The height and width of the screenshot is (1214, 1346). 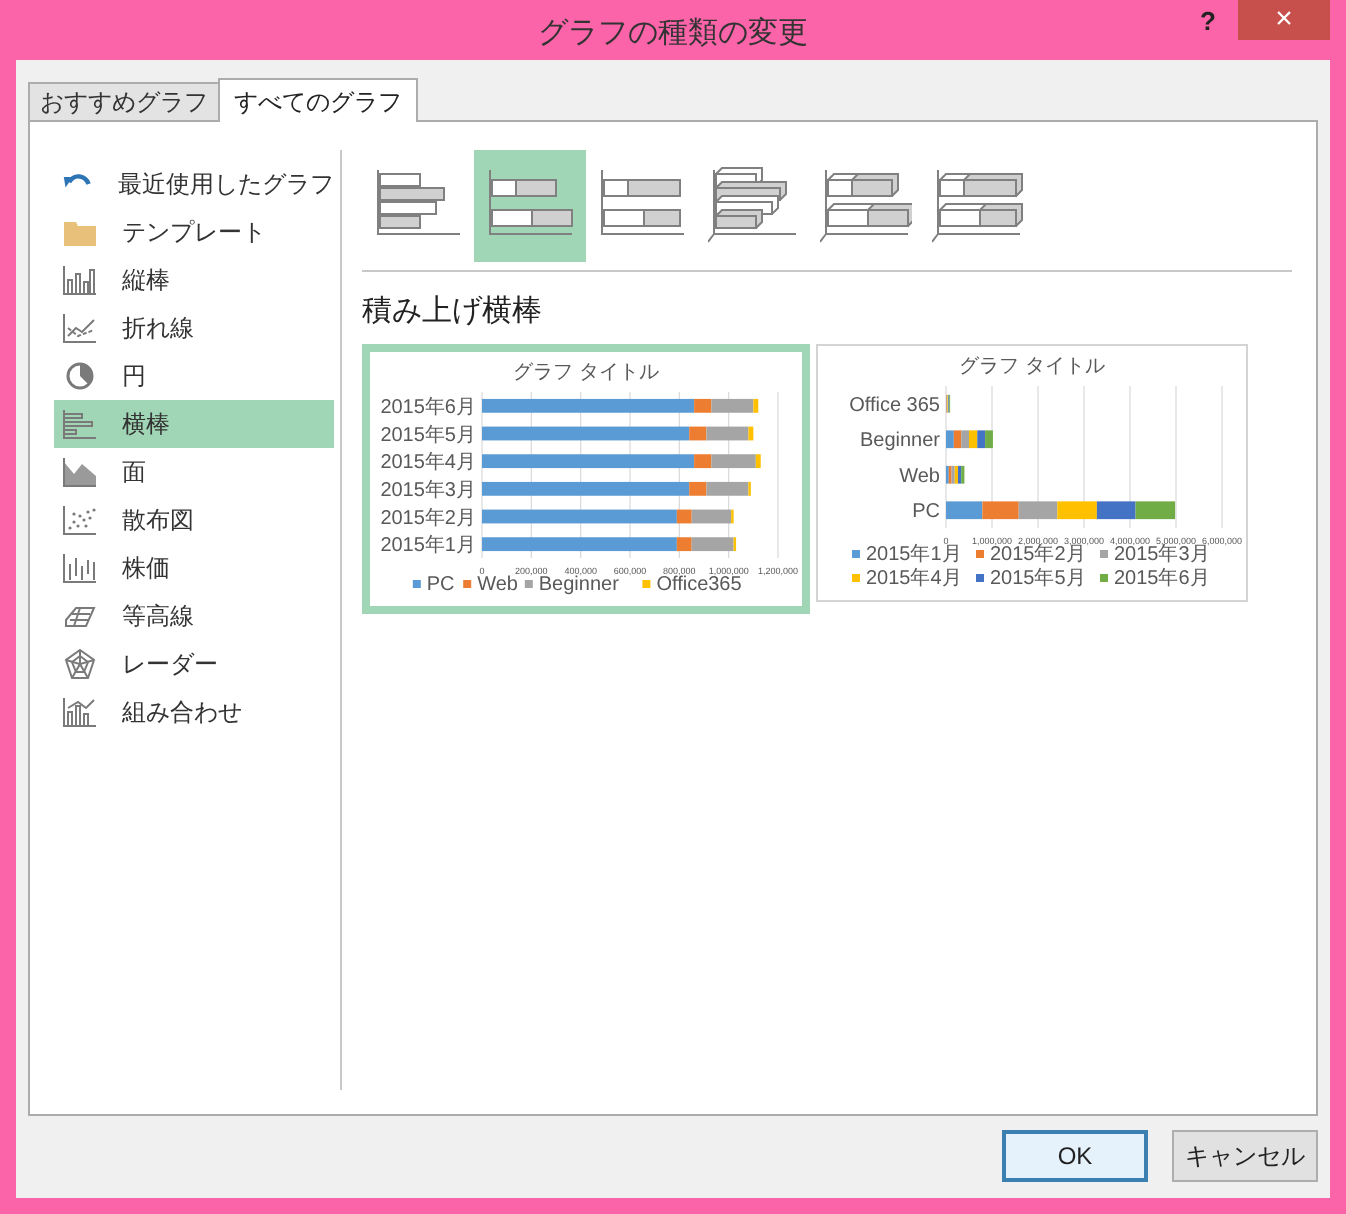 I want to click on window-title: グラフの種類の変更, so click(x=673, y=34).